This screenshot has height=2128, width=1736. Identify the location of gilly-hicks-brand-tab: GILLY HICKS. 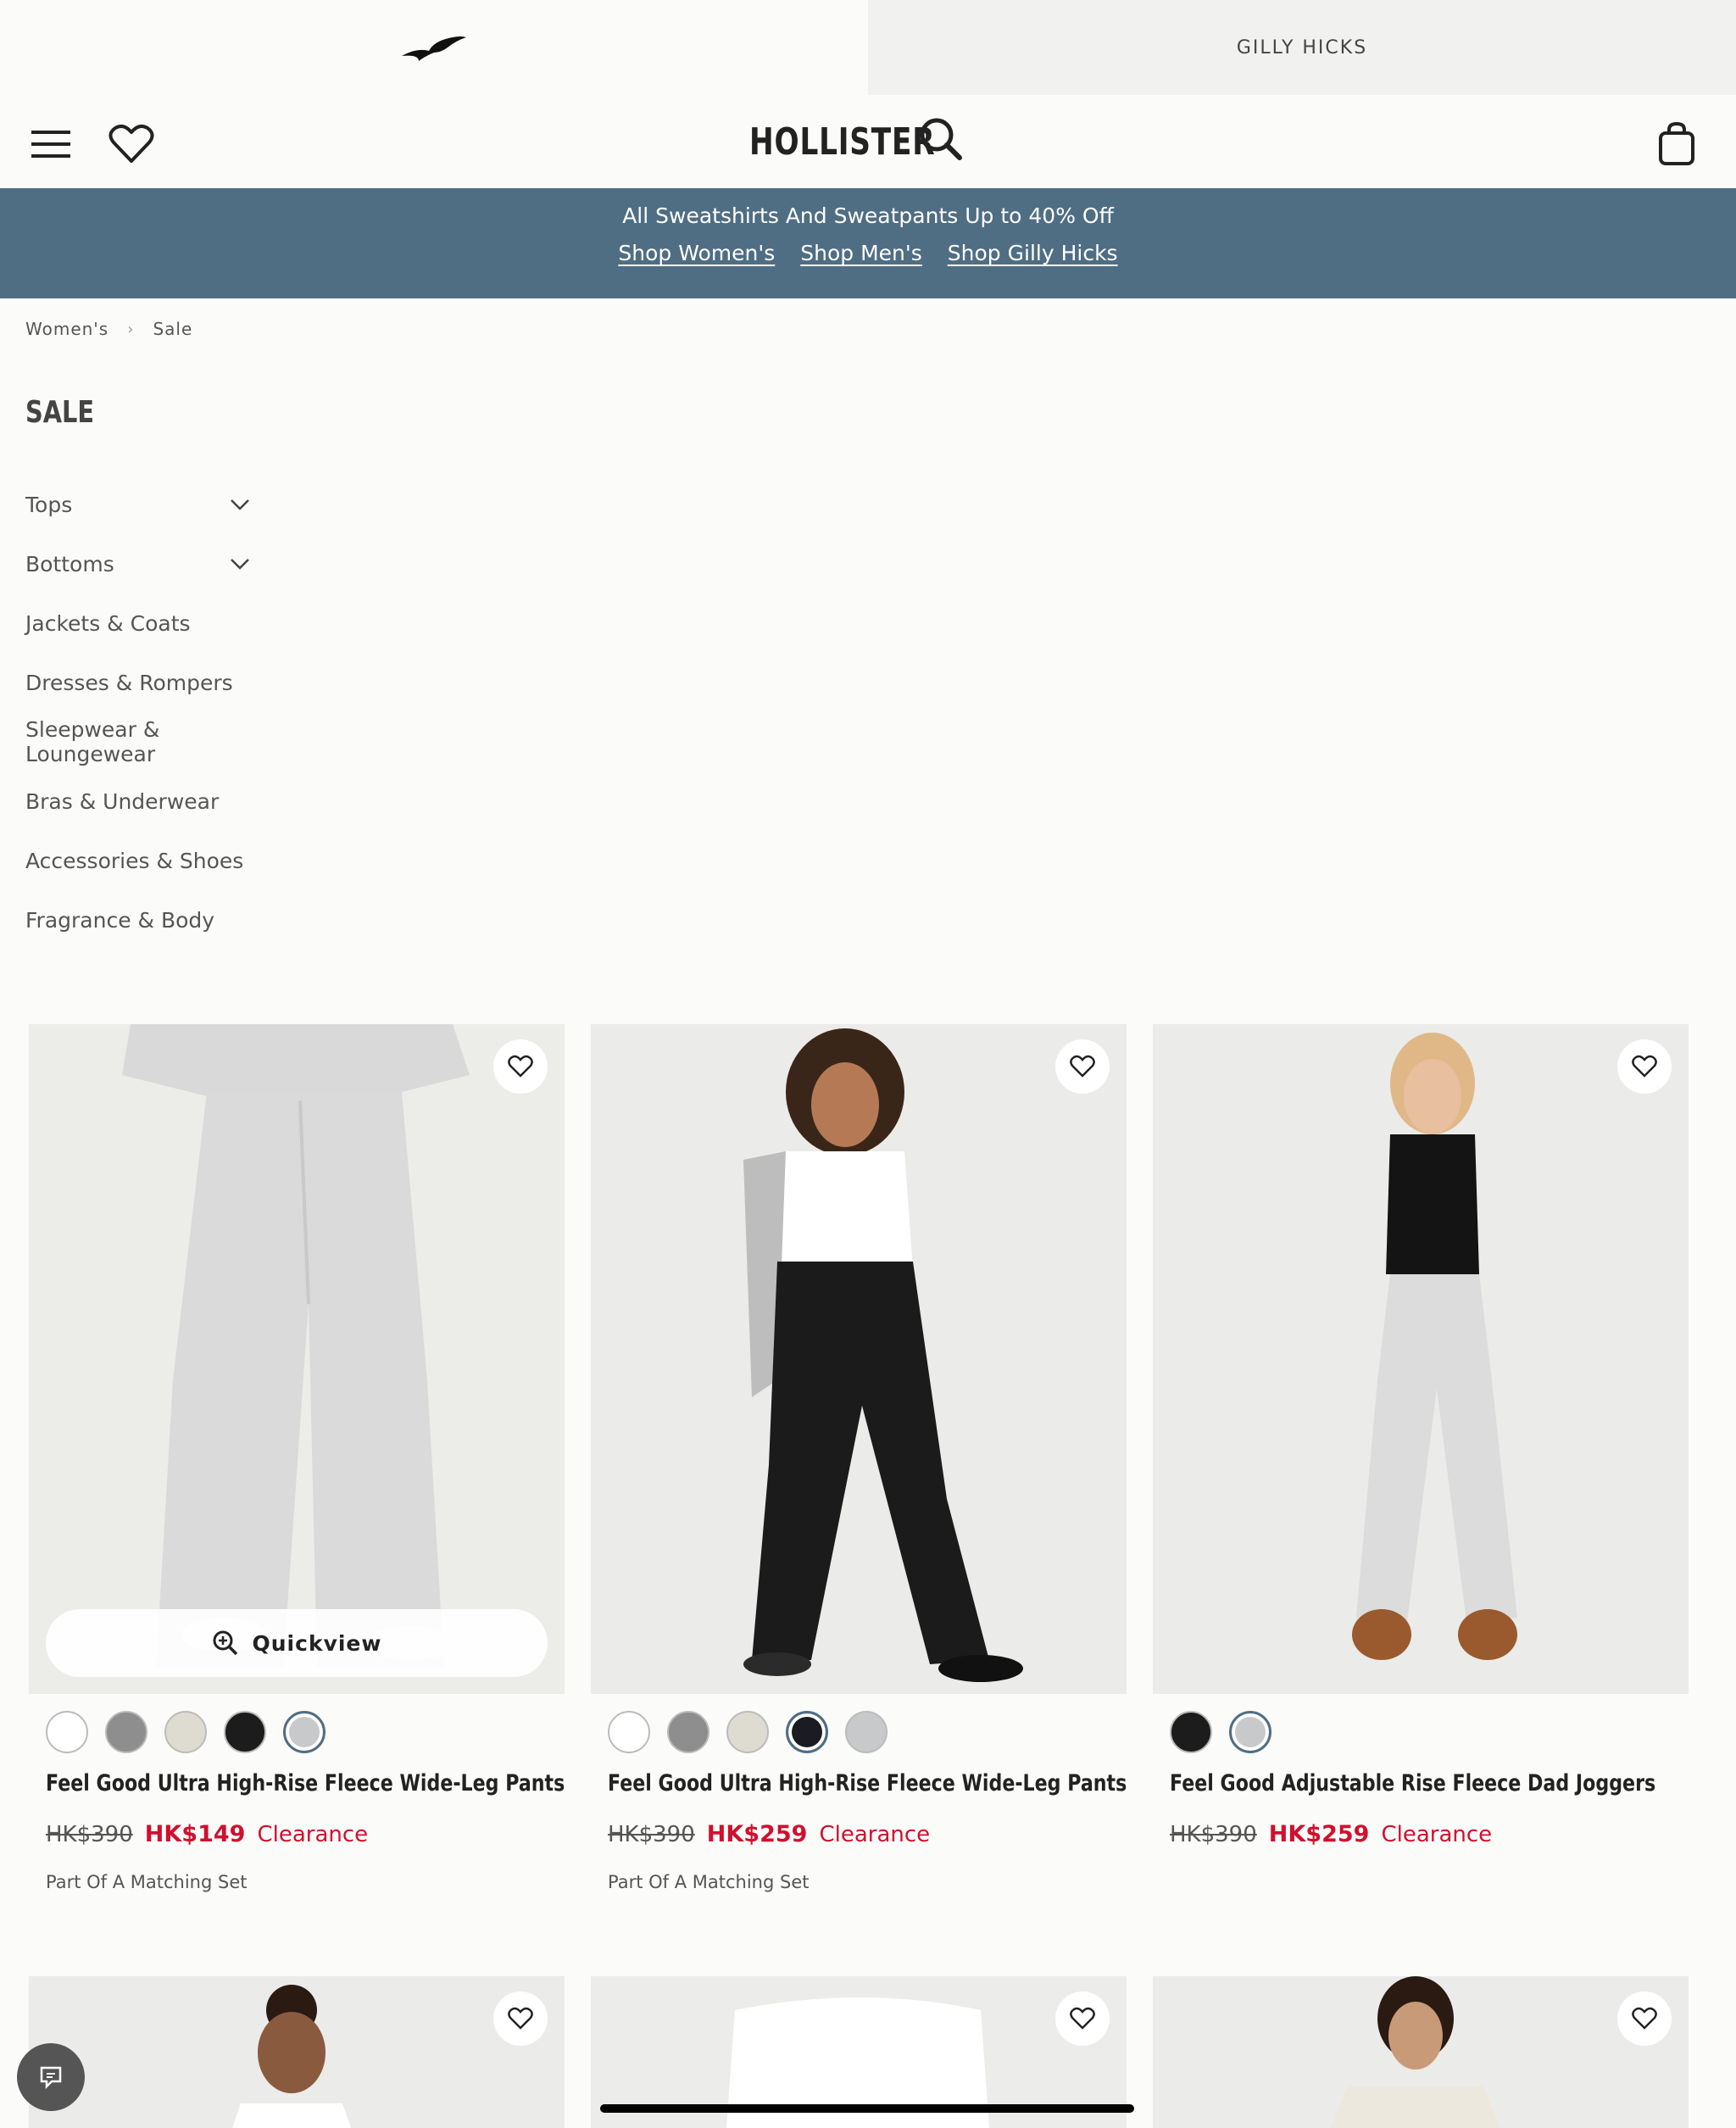
(1302, 47).